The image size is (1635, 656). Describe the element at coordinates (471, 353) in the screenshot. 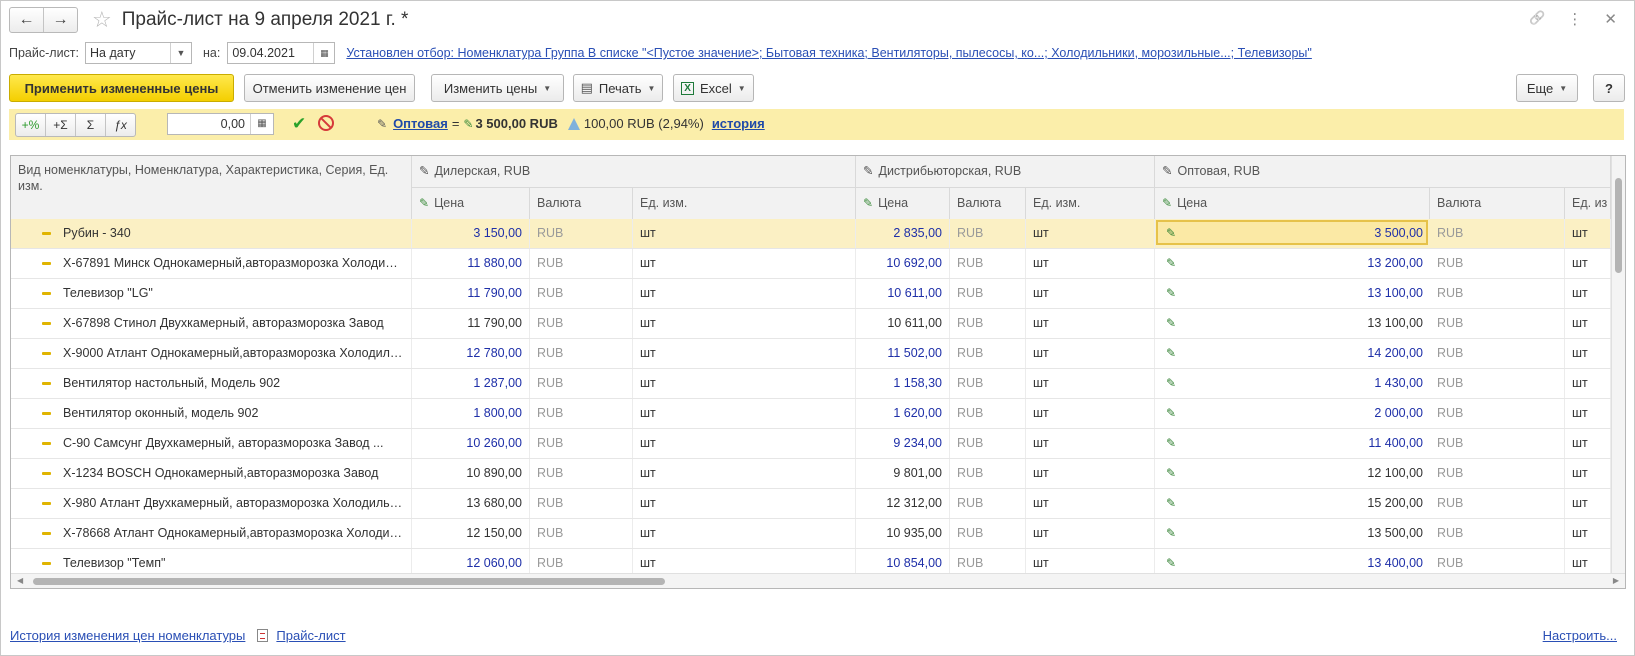

I see `dealer-price-cell: 12 780,00` at that location.